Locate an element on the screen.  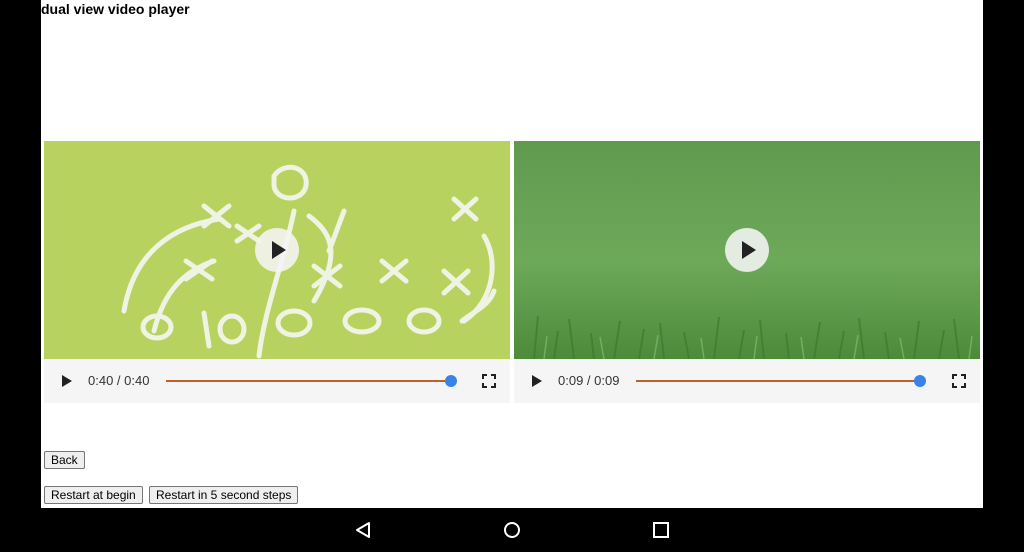
video-controls: 0:09 / 0:09 is located at coordinates (747, 381).